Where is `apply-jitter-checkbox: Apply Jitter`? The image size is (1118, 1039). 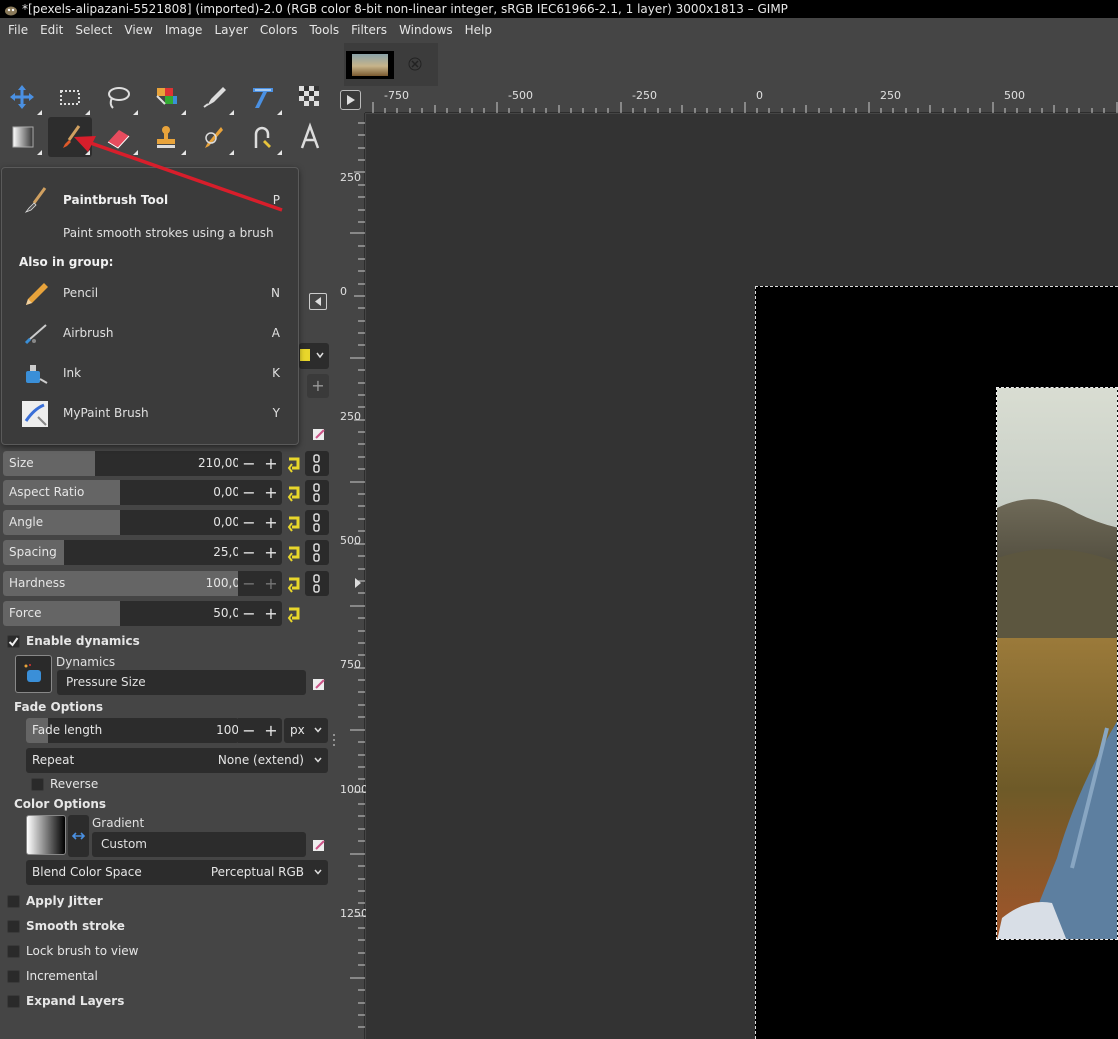 apply-jitter-checkbox: Apply Jitter is located at coordinates (55, 901).